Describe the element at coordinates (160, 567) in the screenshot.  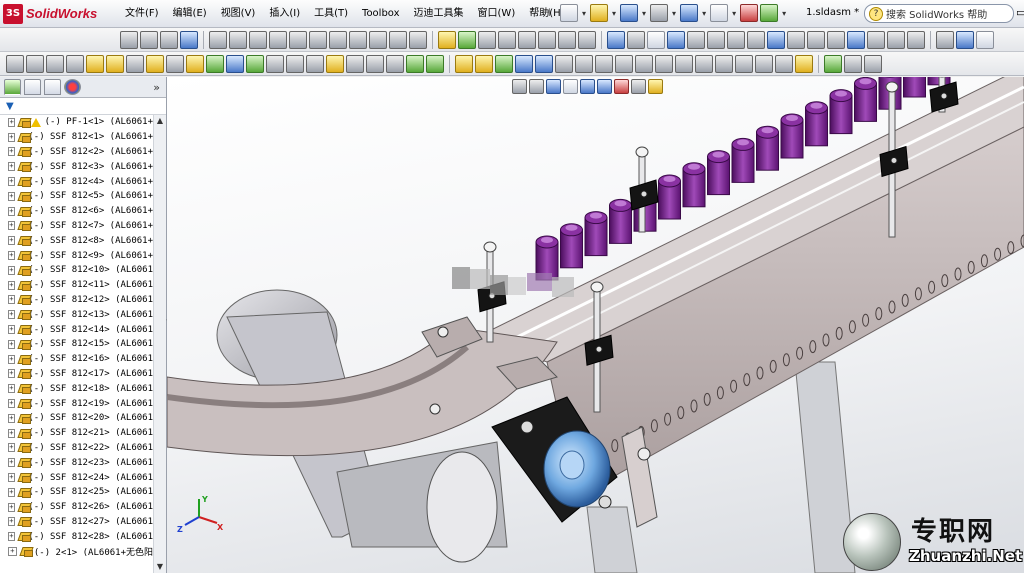
I see `scroll-down-icon: ▼` at that location.